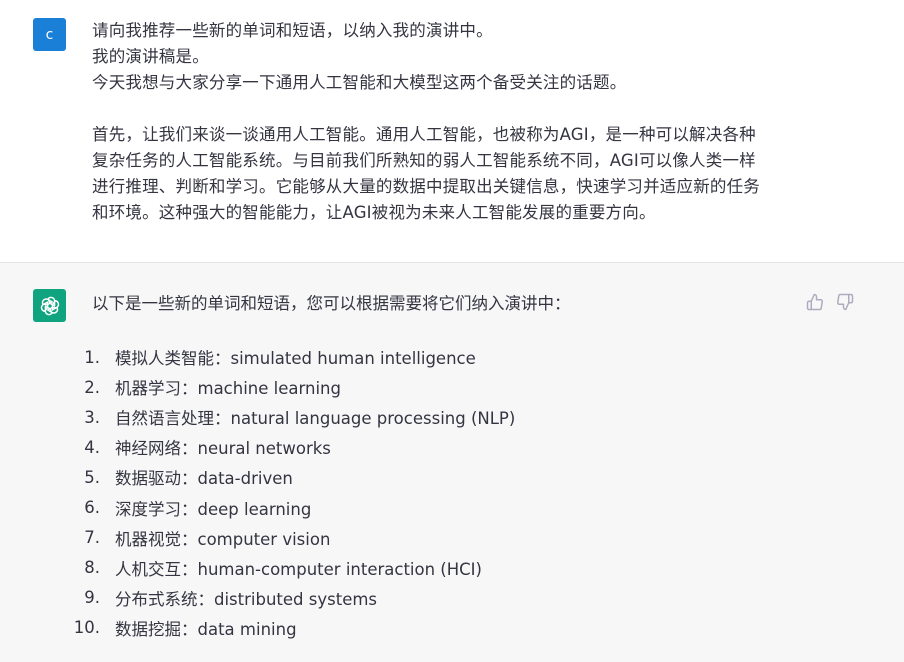 The height and width of the screenshot is (662, 904). Describe the element at coordinates (92, 387) in the screenshot. I see `list-number: 2.` at that location.